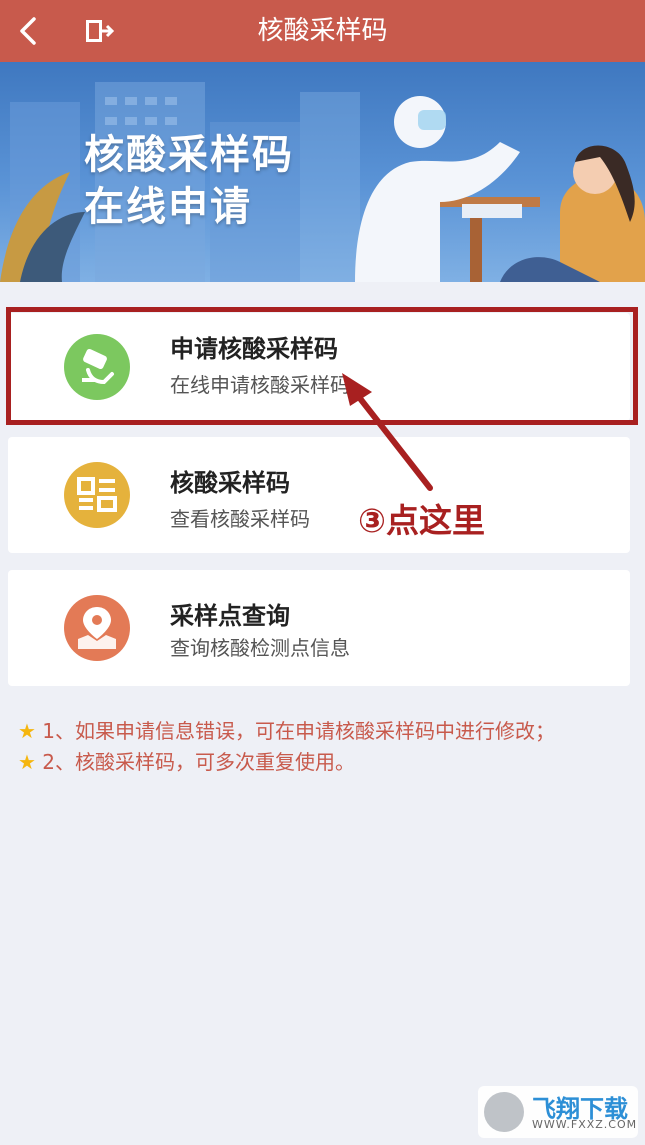 The image size is (645, 1145). I want to click on note-text: 1、如果申请信息错误，可在申请核酸采样码中进行修改；, so click(299, 731).